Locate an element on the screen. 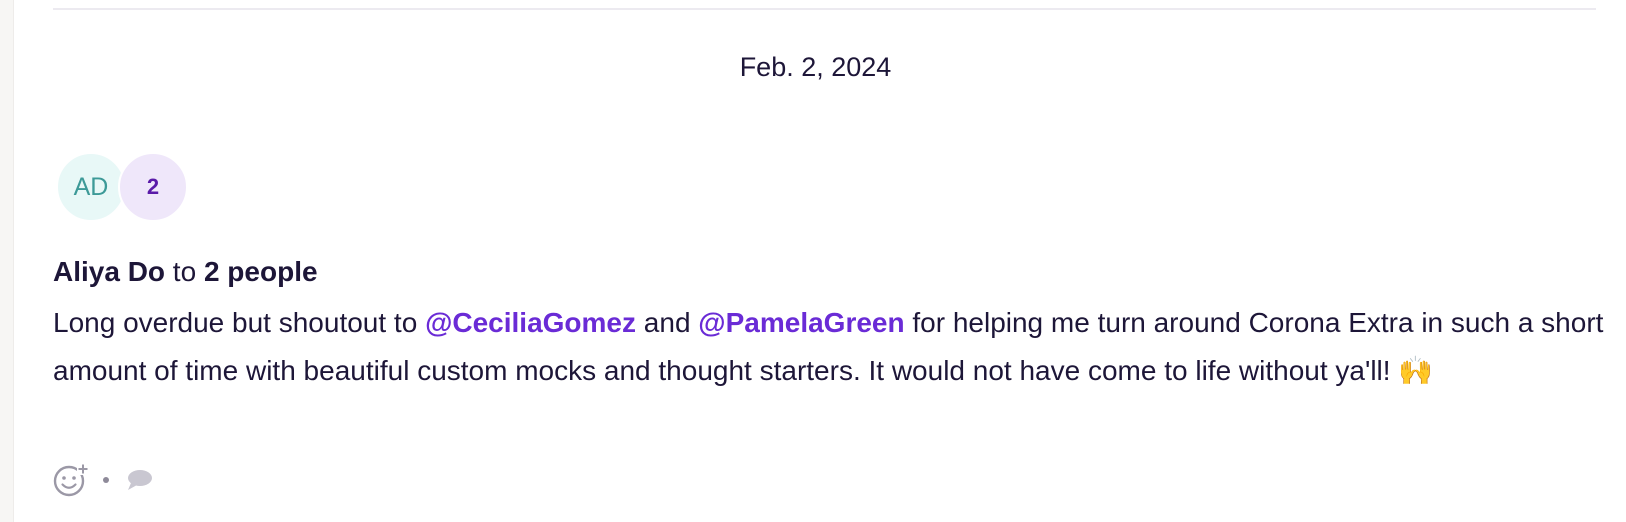 The width and height of the screenshot is (1626, 522). mention-pamela: @PamelaGreen is located at coordinates (801, 322).